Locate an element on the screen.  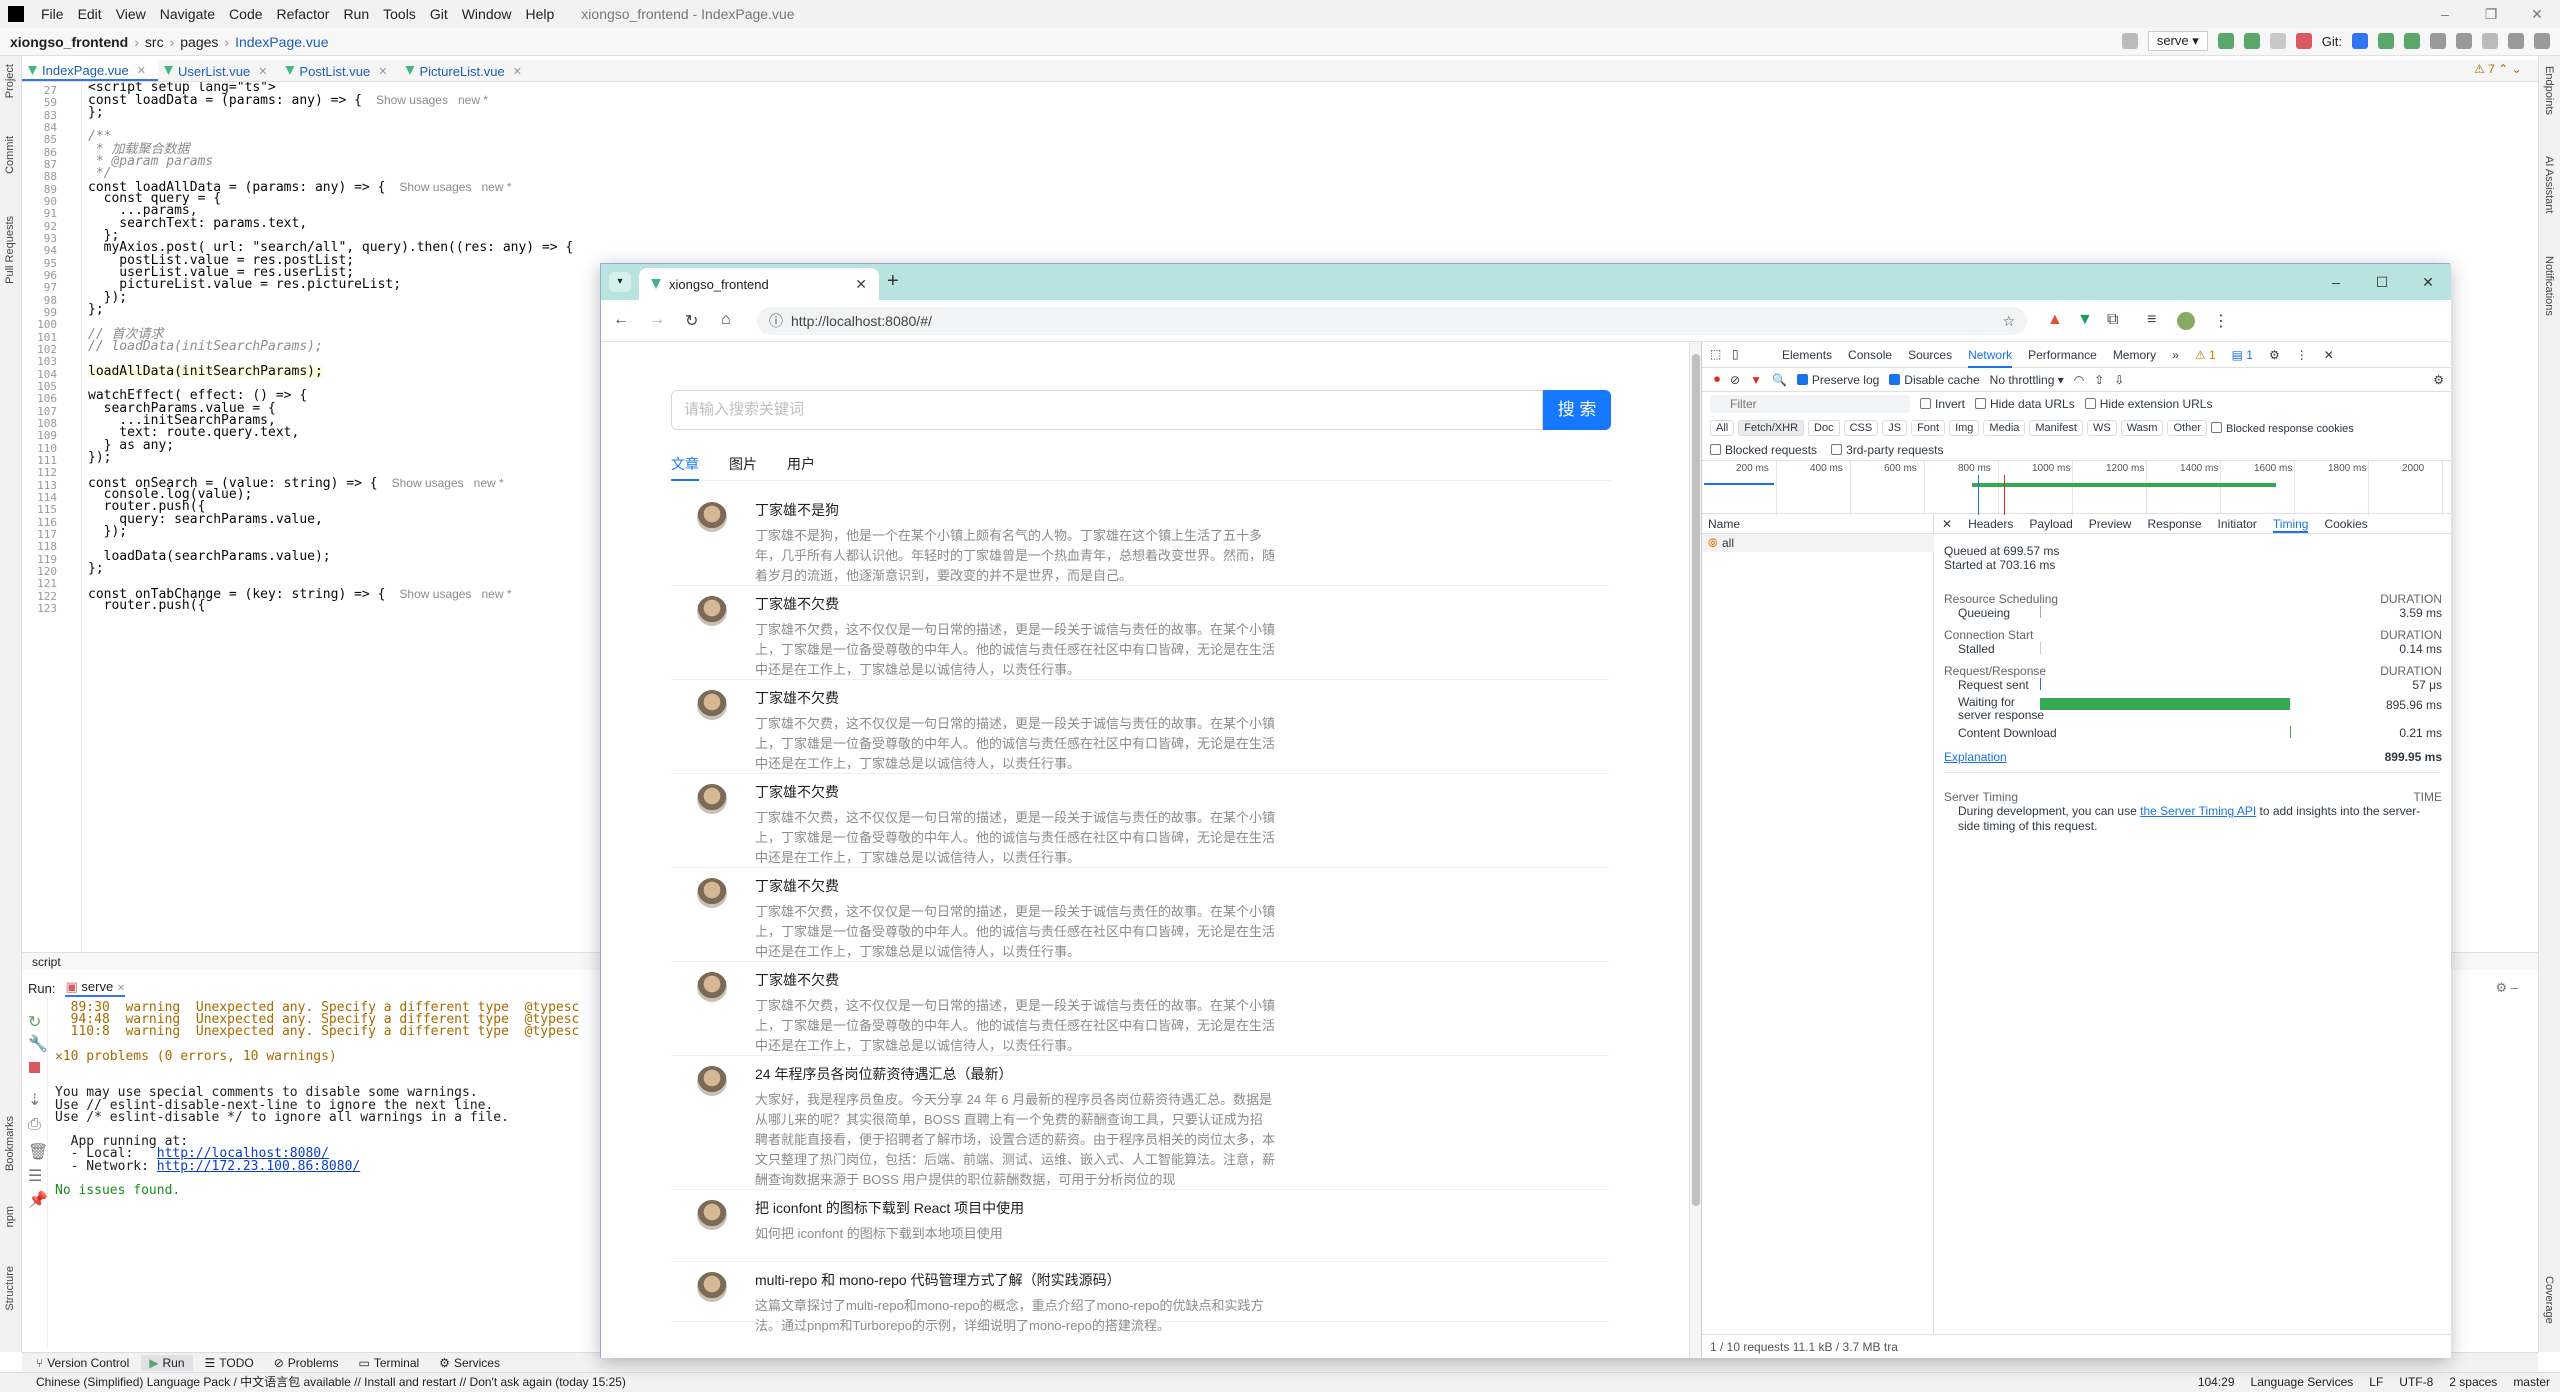
breadcrumb-pages: pages is located at coordinates (199, 42).